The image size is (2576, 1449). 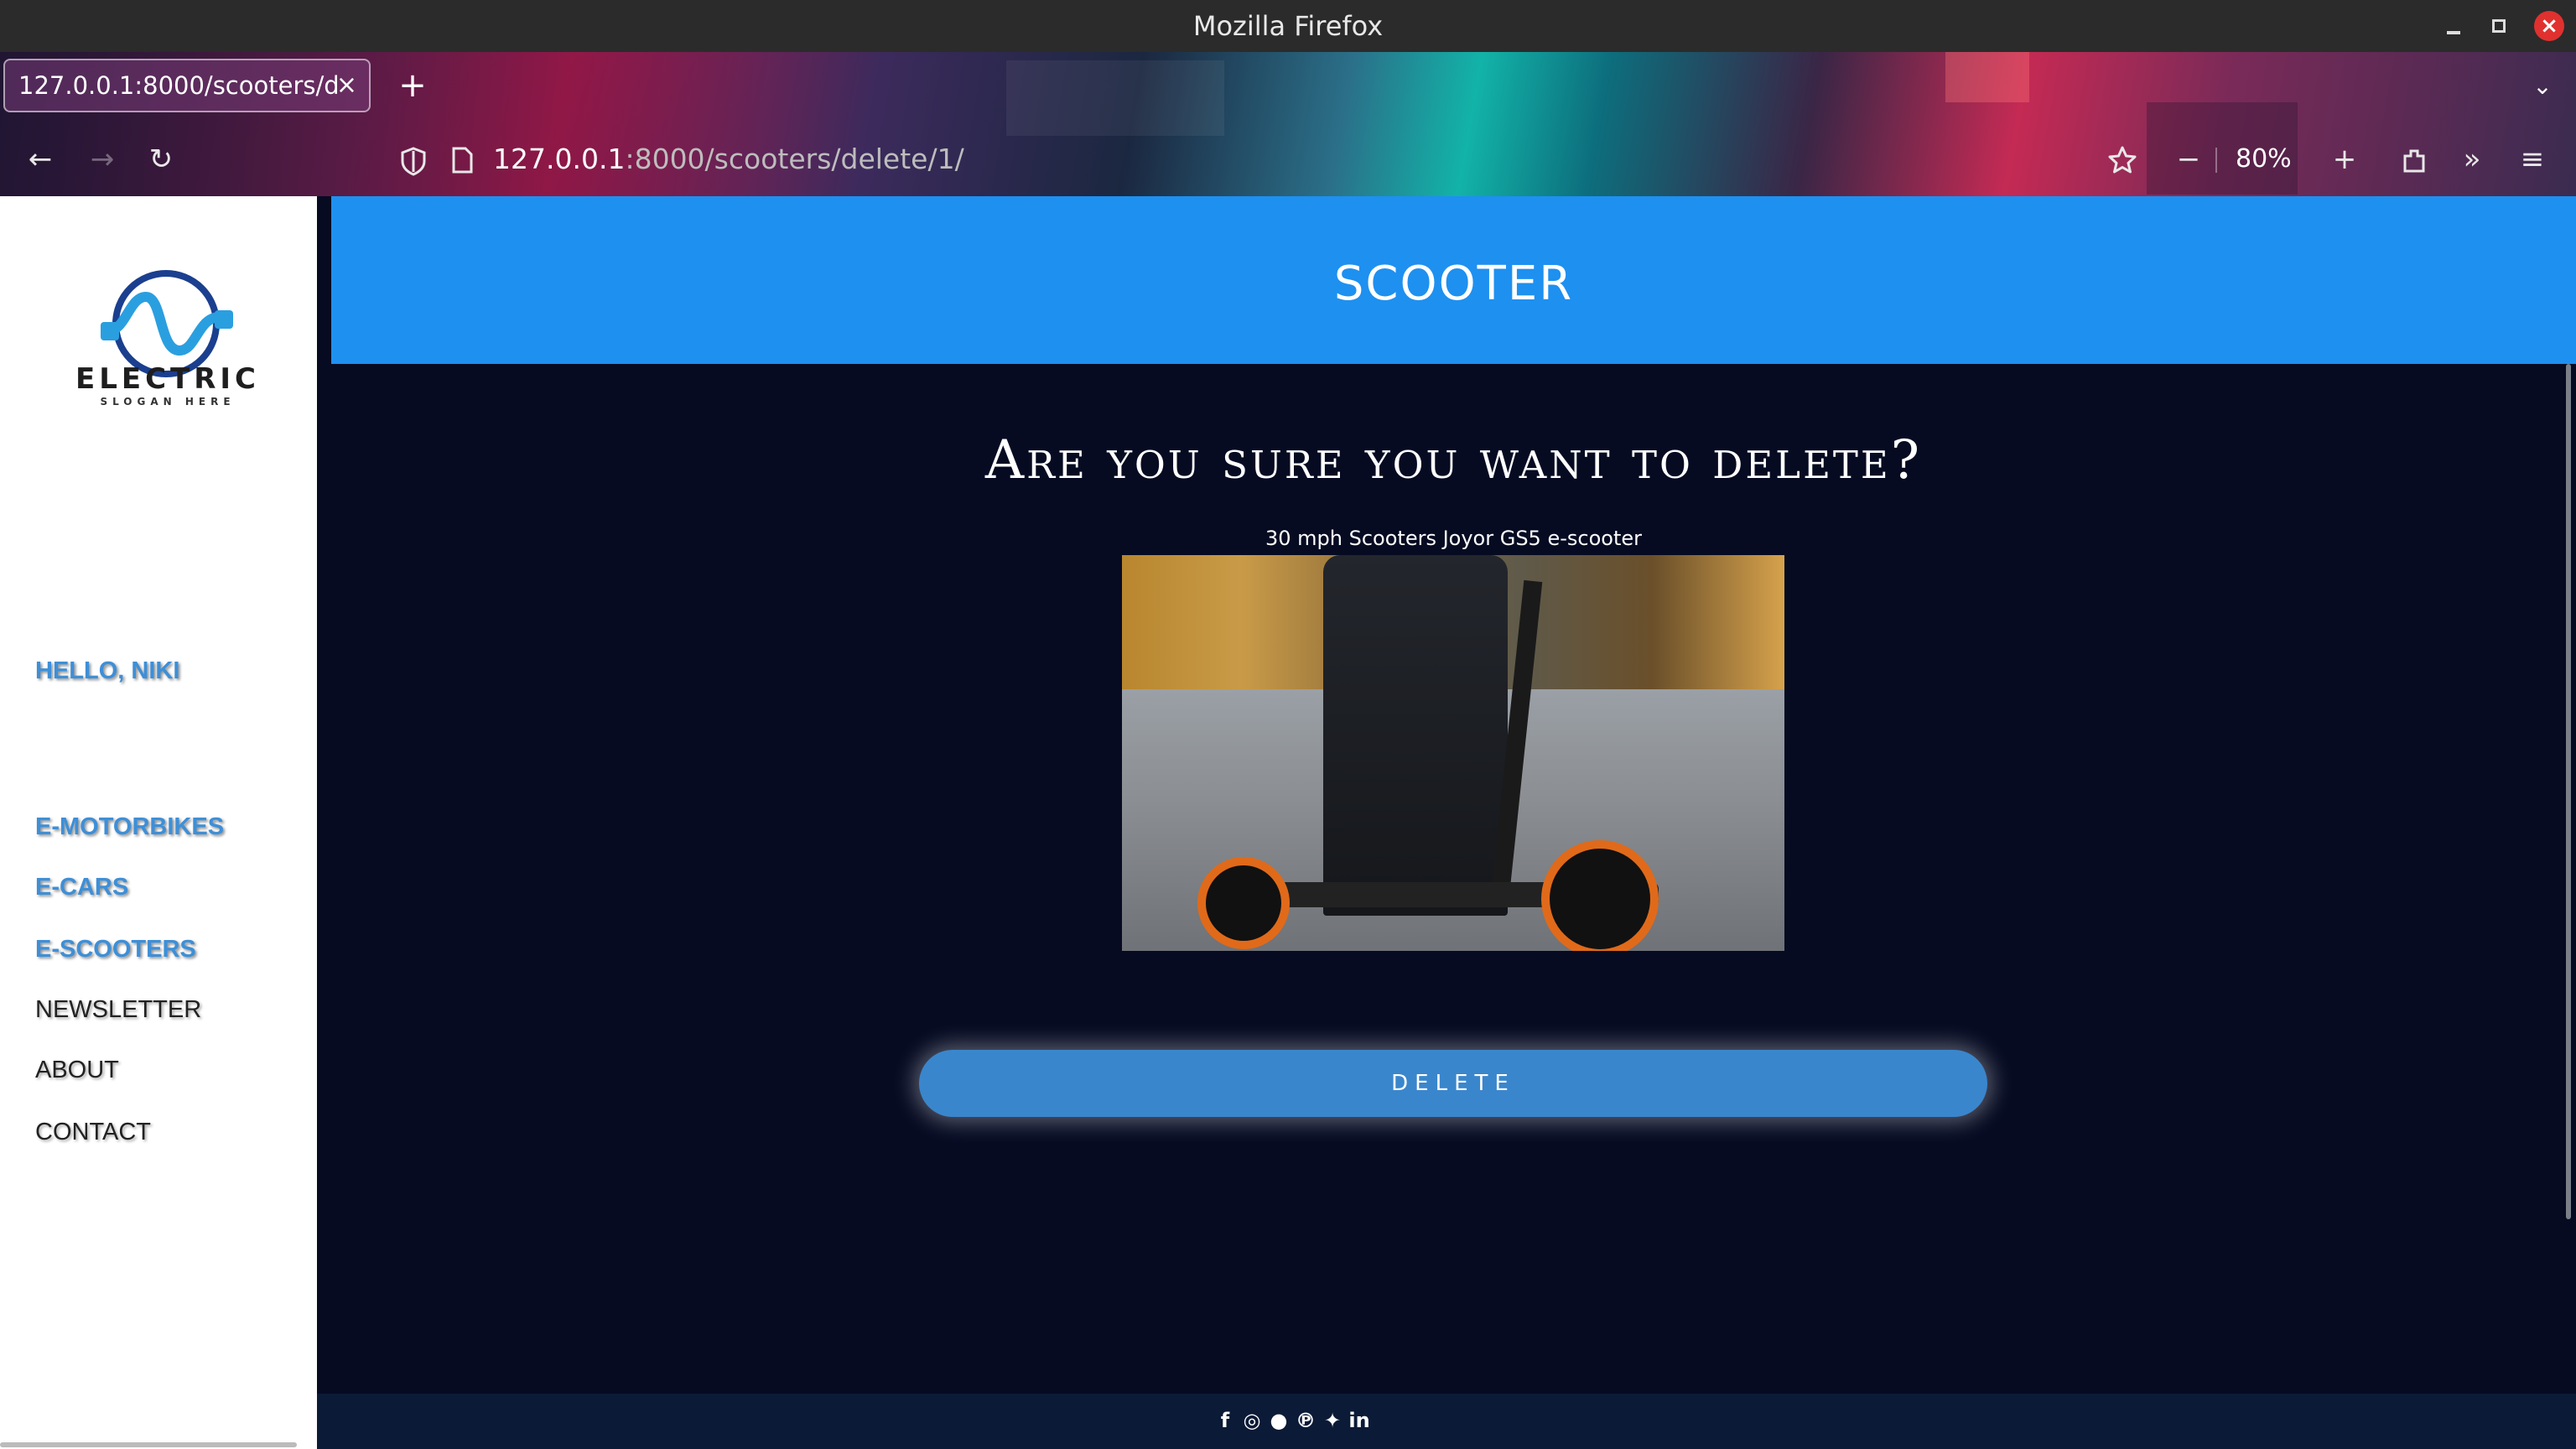 I want to click on scooter-photo, so click(x=1453, y=753).